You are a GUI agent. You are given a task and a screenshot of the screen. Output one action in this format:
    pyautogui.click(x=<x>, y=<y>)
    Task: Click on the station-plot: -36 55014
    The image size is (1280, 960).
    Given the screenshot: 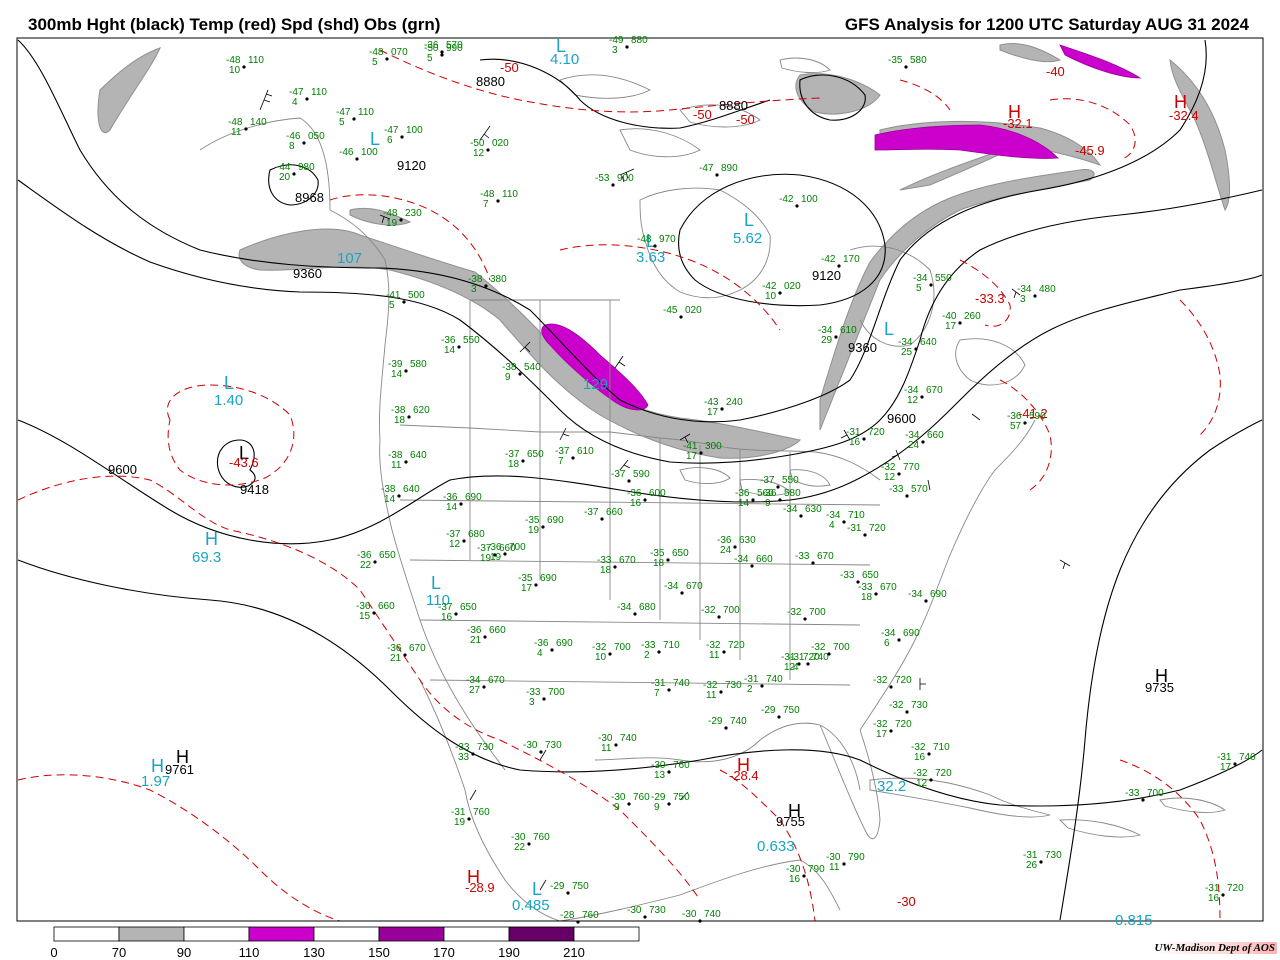 What is the action you would take?
    pyautogui.click(x=460, y=345)
    